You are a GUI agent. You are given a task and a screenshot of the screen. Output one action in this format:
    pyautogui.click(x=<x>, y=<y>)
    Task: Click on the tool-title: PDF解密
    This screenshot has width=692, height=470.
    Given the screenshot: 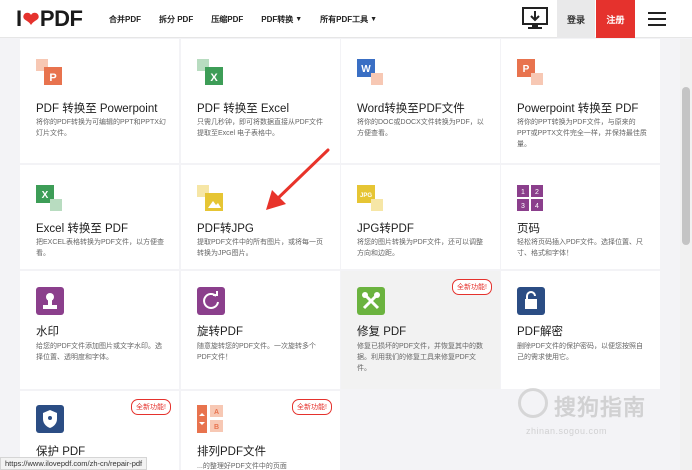 What is the action you would take?
    pyautogui.click(x=540, y=332)
    